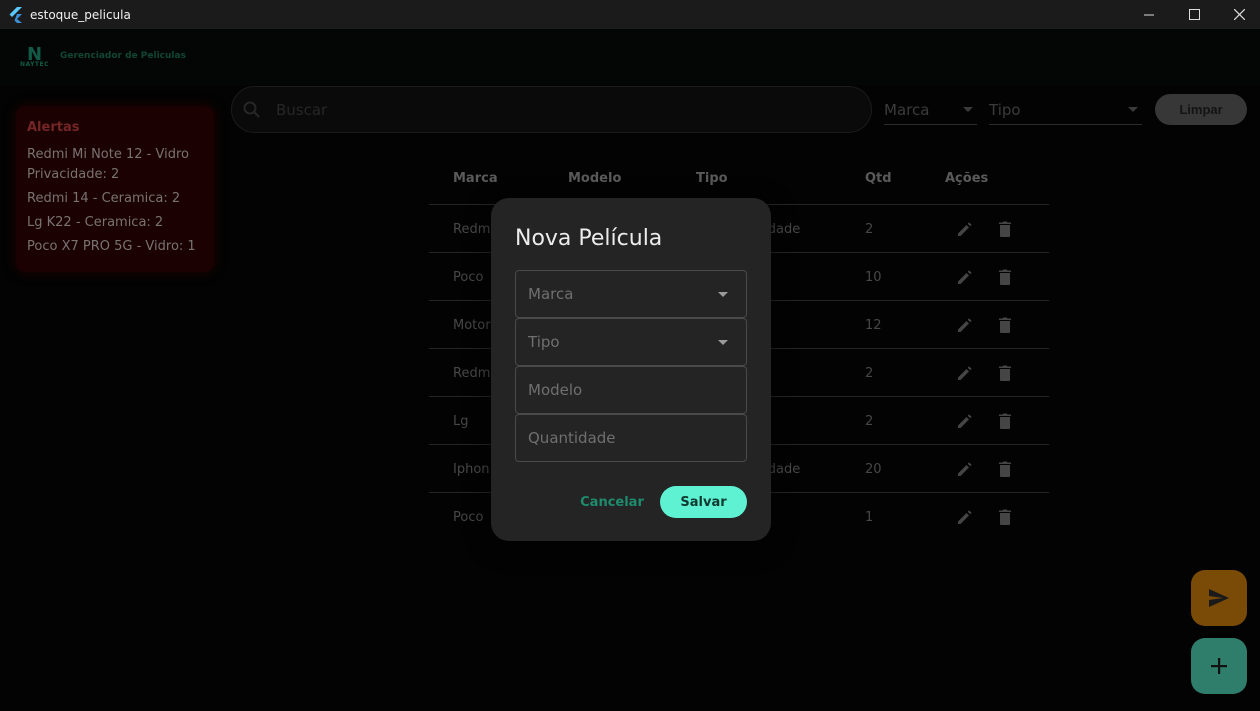 The height and width of the screenshot is (711, 1260). Describe the element at coordinates (703, 502) in the screenshot. I see `save-button: Salvar` at that location.